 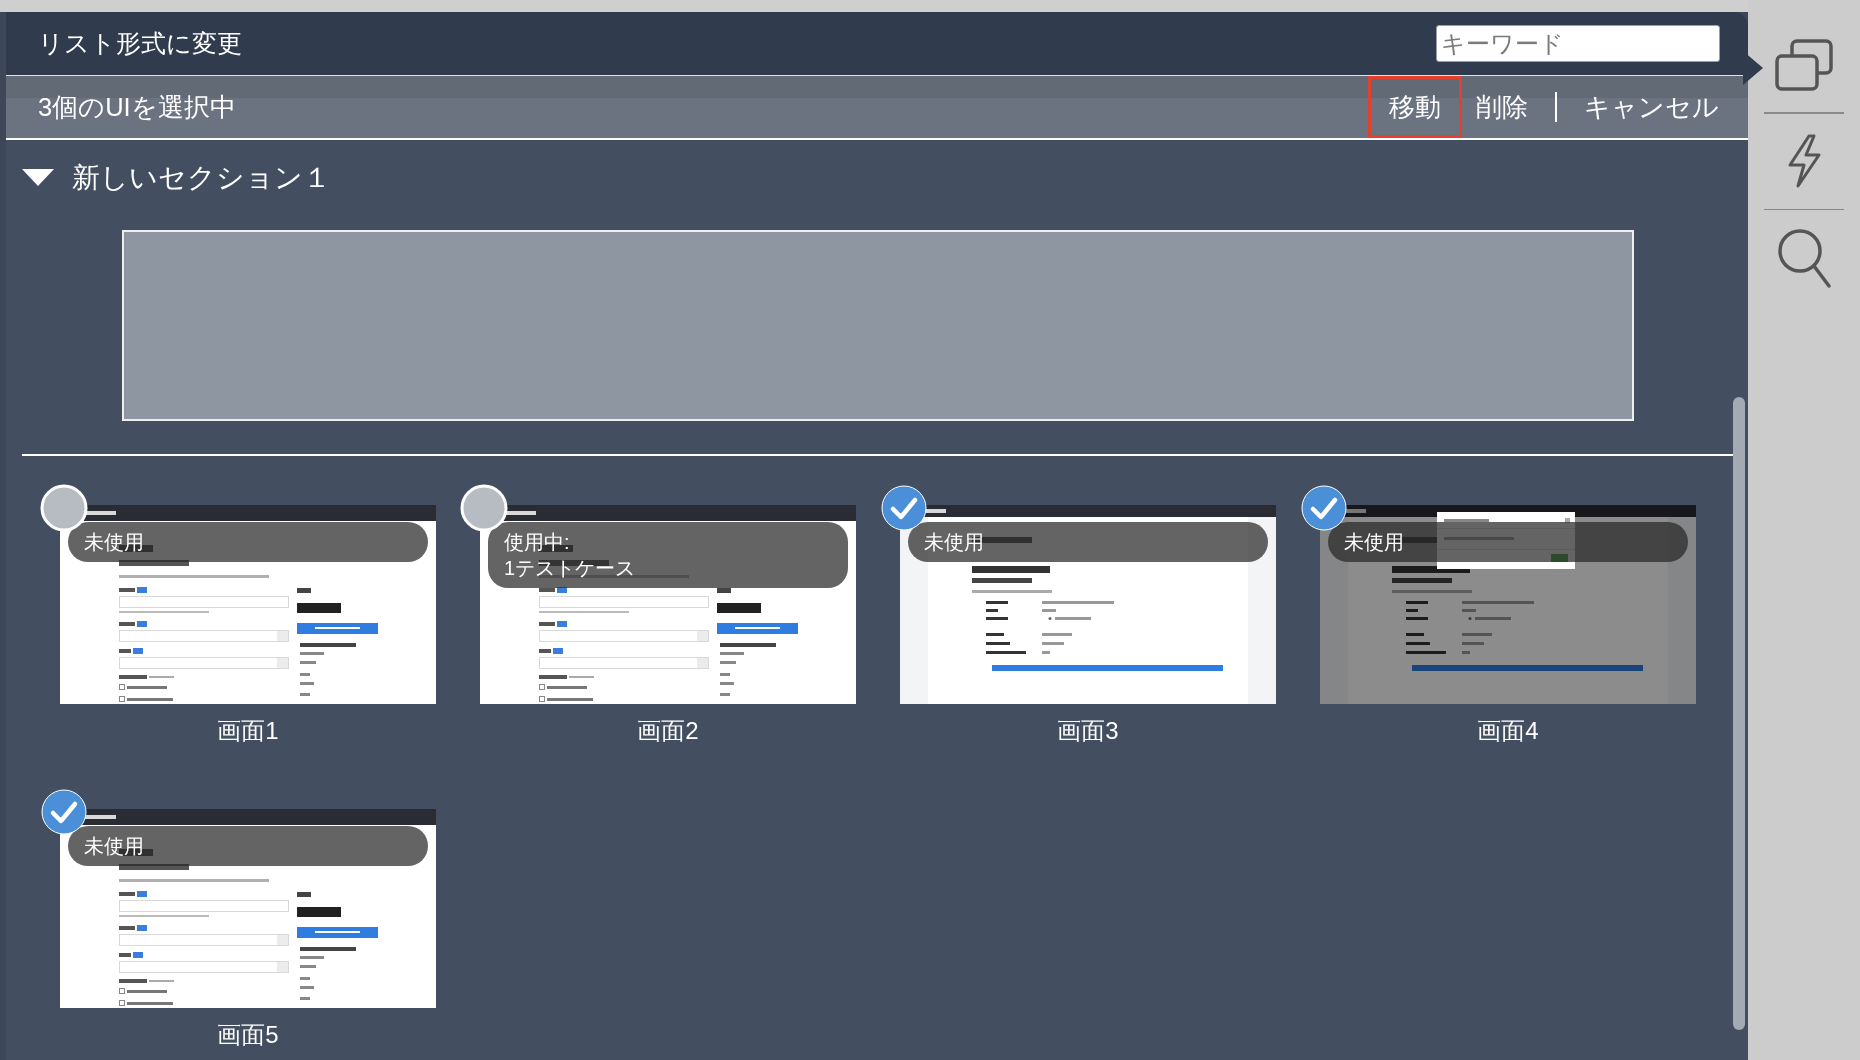 What do you see at coordinates (137, 107) in the screenshot?
I see `selection-count-text: 3個のUIを選択中` at bounding box center [137, 107].